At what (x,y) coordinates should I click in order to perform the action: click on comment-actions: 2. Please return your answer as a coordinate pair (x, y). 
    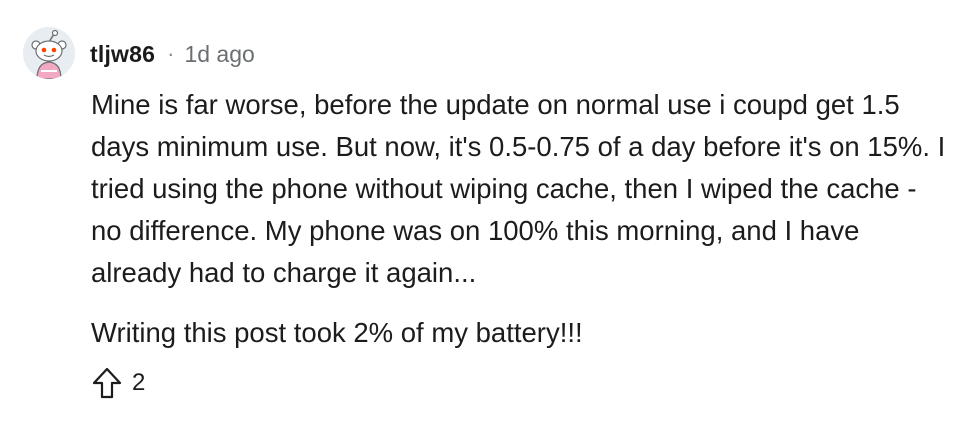
    Looking at the image, I should click on (117, 383).